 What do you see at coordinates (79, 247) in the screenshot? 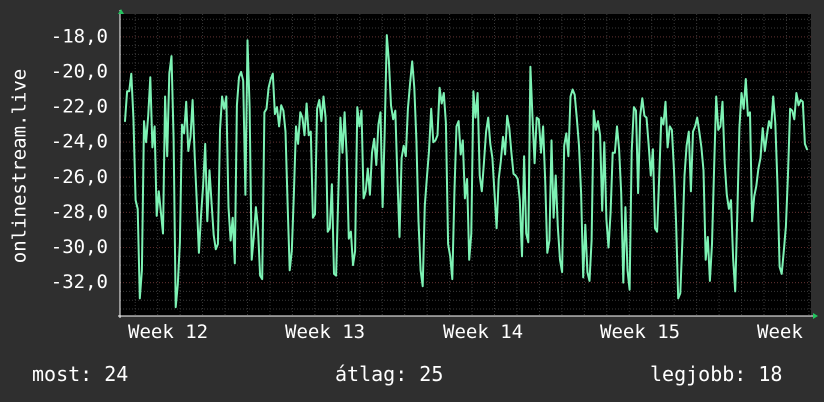
I see `y-tick-label: -30,0` at bounding box center [79, 247].